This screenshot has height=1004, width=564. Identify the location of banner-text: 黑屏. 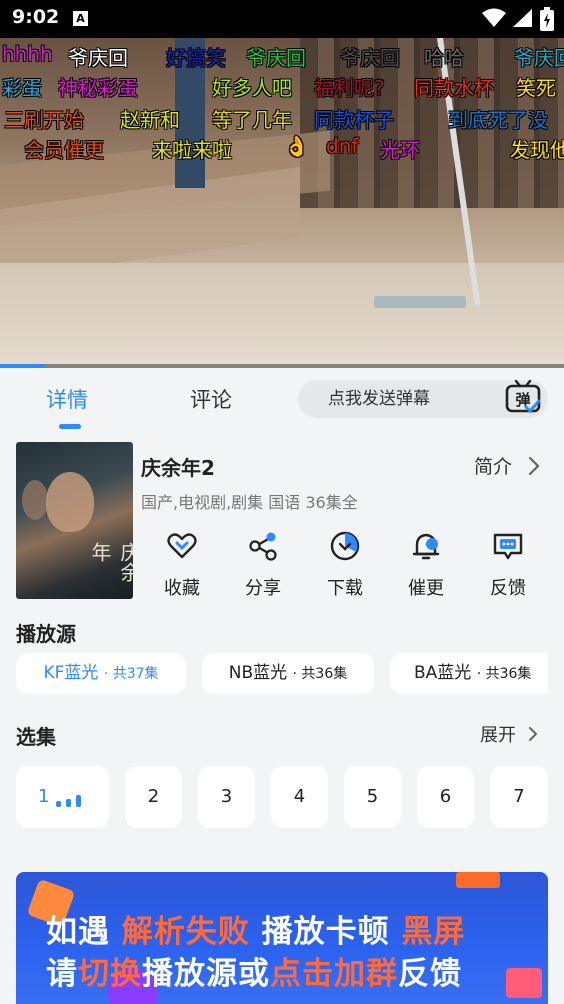
(433, 932).